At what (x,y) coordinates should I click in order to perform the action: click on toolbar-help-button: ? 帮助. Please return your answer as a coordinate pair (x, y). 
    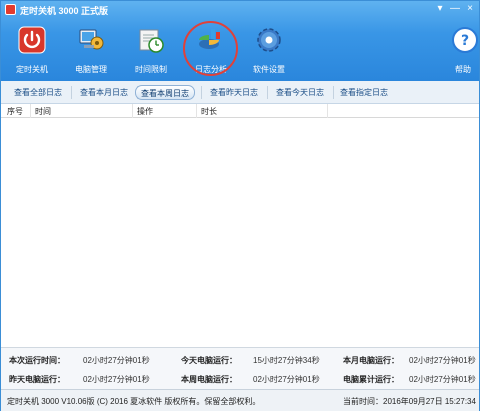
    Looking at the image, I should click on (463, 50).